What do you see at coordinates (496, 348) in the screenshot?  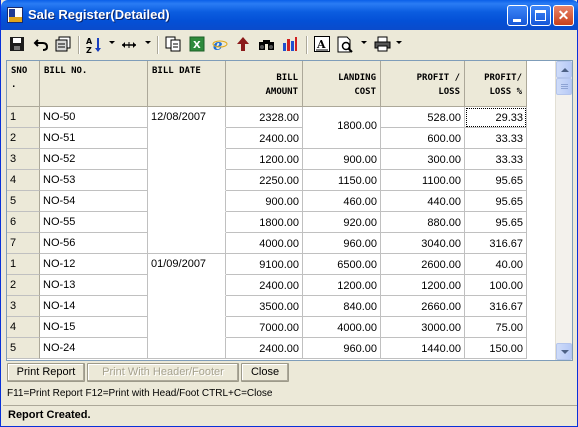 I see `cell-profit-loss-pct: 150.00` at bounding box center [496, 348].